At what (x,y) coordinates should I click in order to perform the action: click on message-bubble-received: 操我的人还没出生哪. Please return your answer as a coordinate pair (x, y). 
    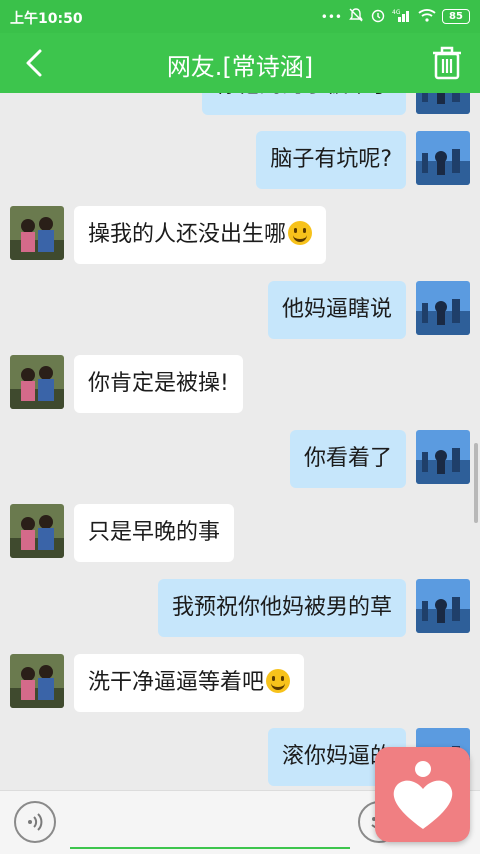
    Looking at the image, I should click on (200, 235).